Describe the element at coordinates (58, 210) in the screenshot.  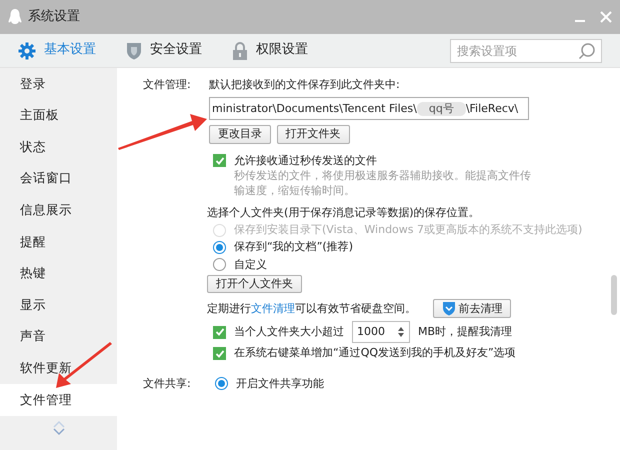
I see `sidebar-item: 信息展示` at that location.